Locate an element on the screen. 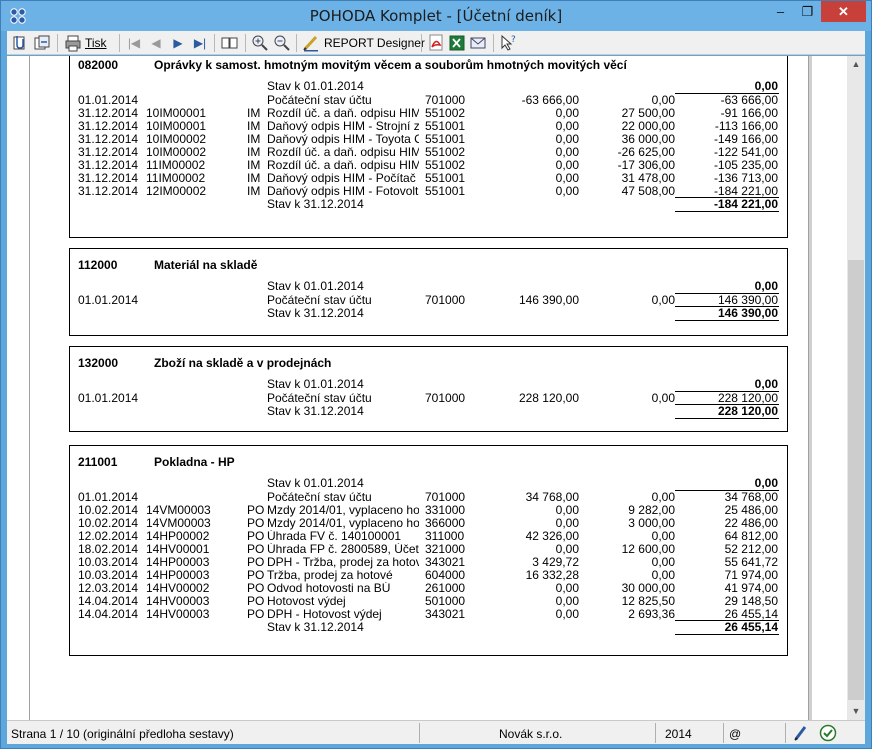 This screenshot has width=872, height=749. report-designer-button: REPORT Designer is located at coordinates (374, 43).